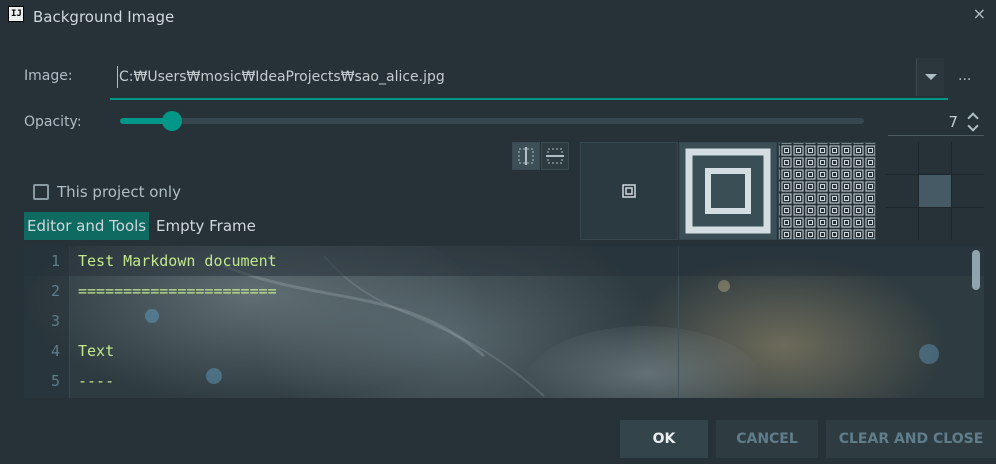 The image size is (996, 464). Describe the element at coordinates (767, 439) in the screenshot. I see `cancel-button: CANCEL` at that location.